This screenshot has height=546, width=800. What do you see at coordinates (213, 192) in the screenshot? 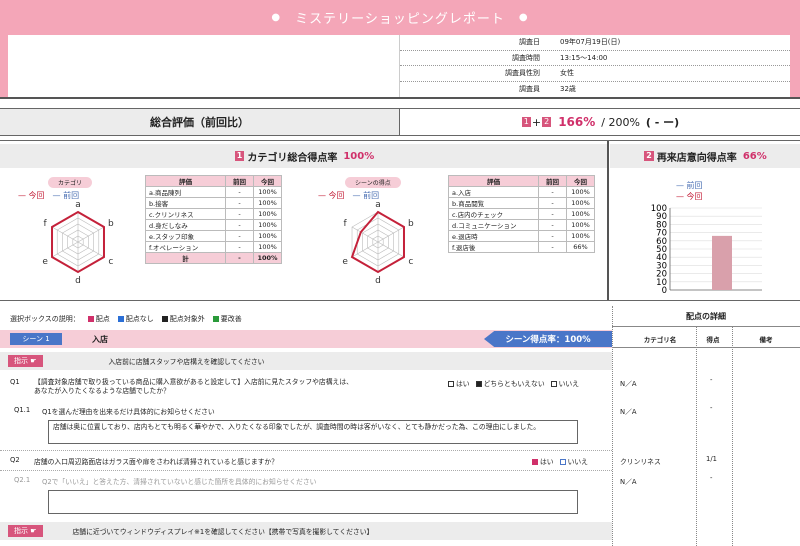
I see `table-row: a.商品陳列 -100%` at bounding box center [213, 192].